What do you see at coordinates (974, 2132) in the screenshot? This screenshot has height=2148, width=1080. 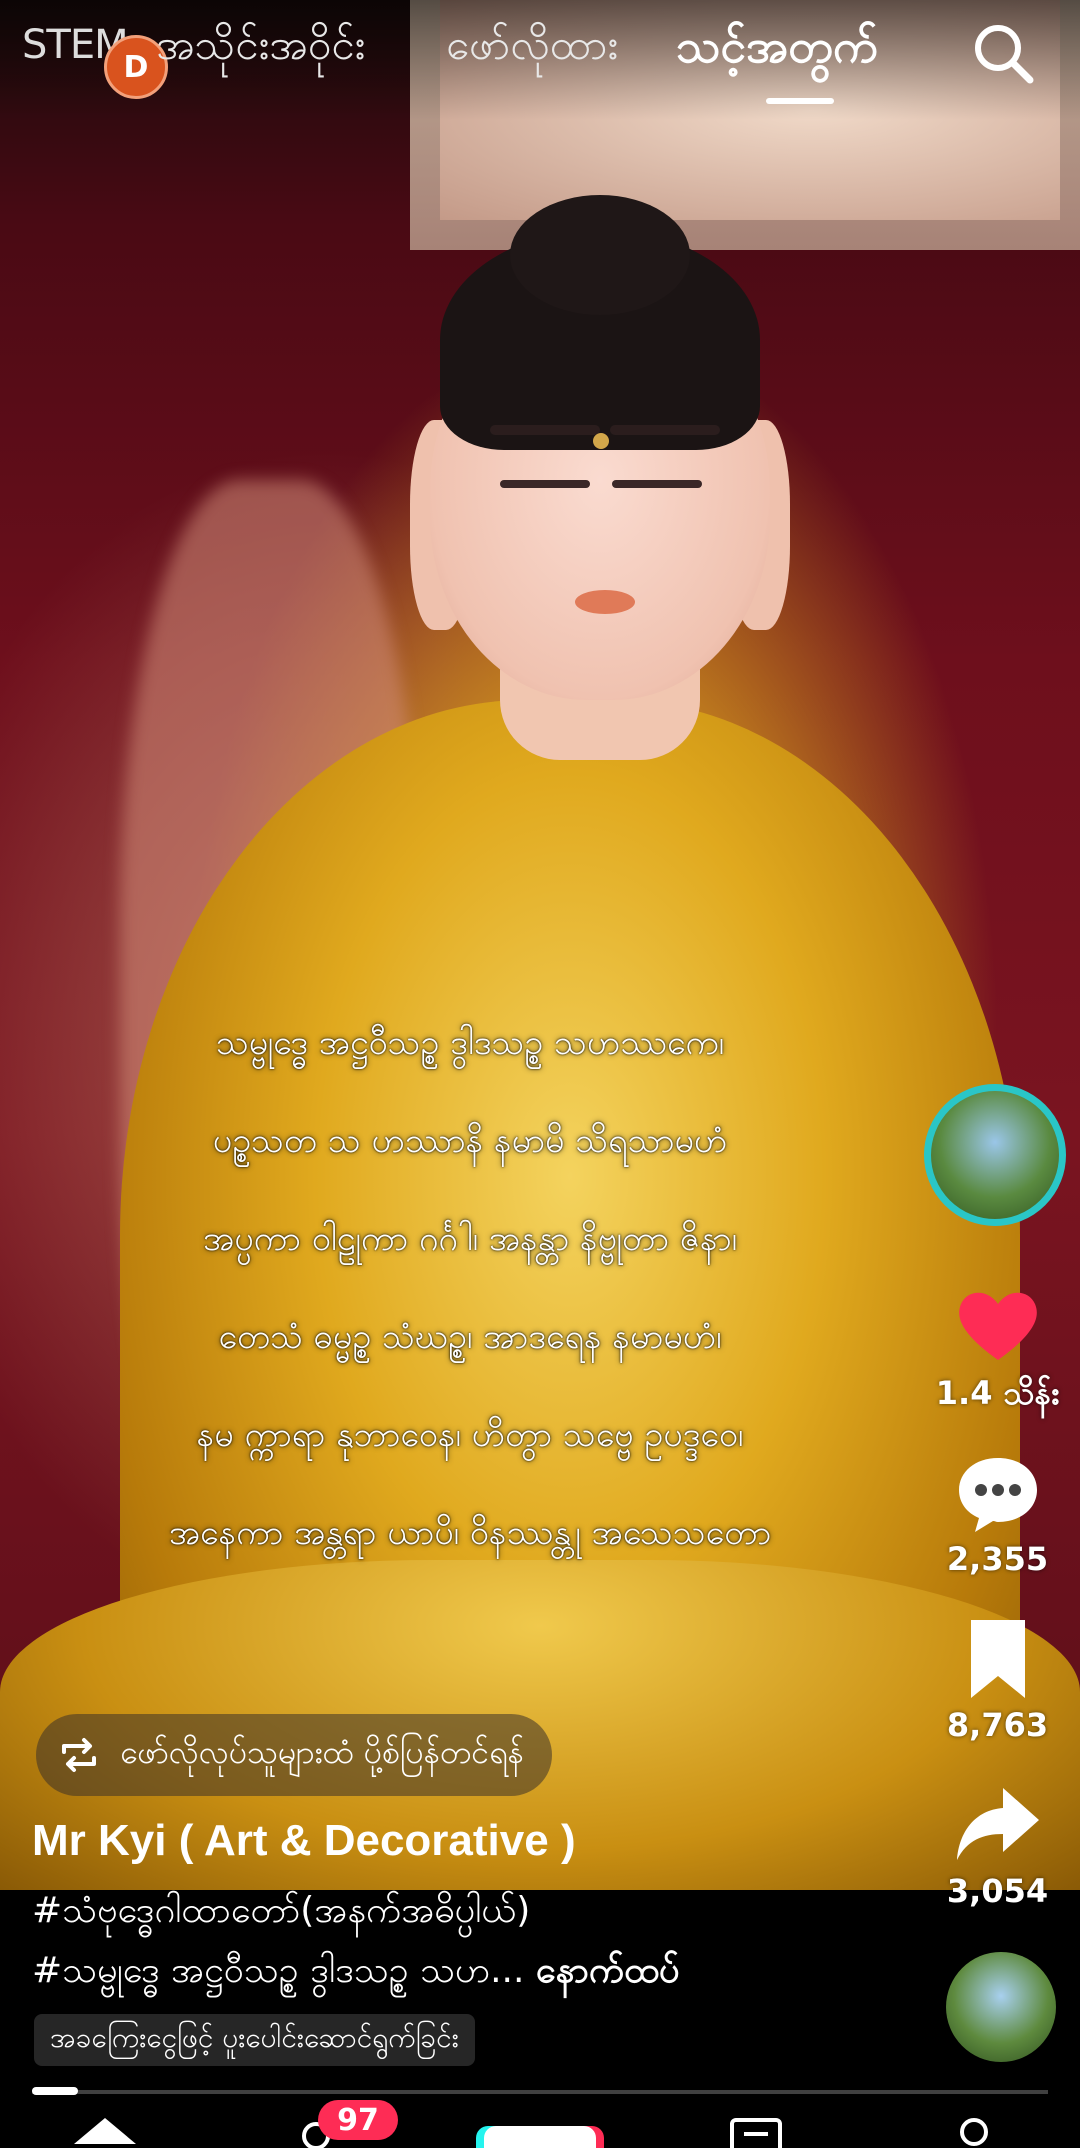 I see `profile-icon` at bounding box center [974, 2132].